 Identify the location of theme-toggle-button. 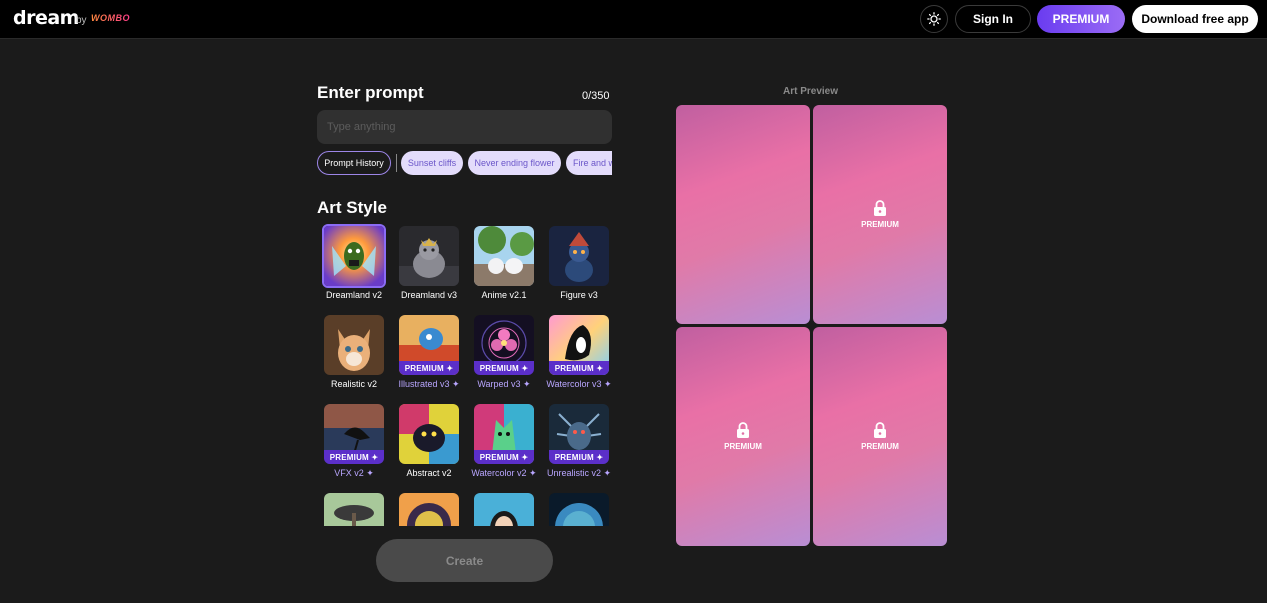
(934, 19).